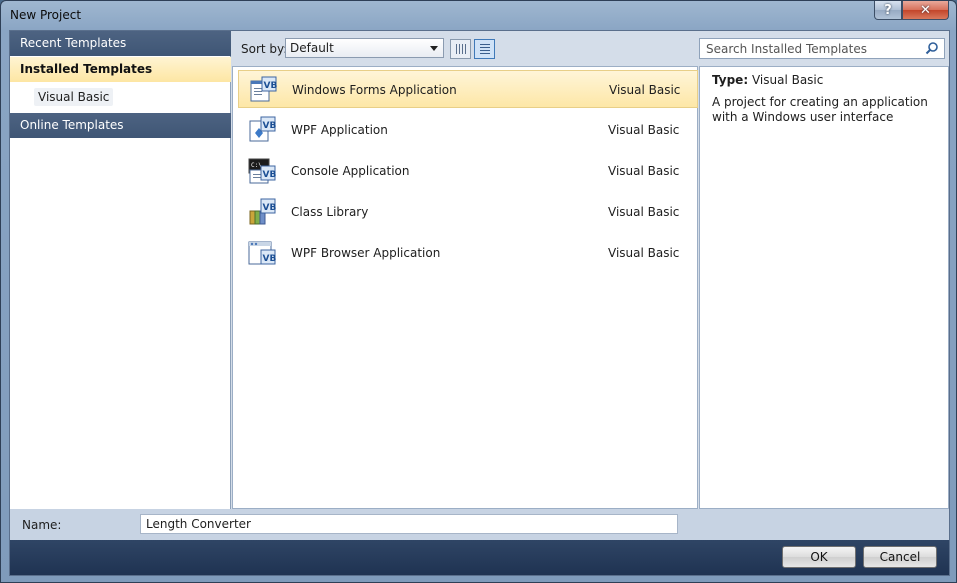 The image size is (957, 583). What do you see at coordinates (468, 212) in the screenshot?
I see `template-row-class-library: VB Class Library Visual Basic` at bounding box center [468, 212].